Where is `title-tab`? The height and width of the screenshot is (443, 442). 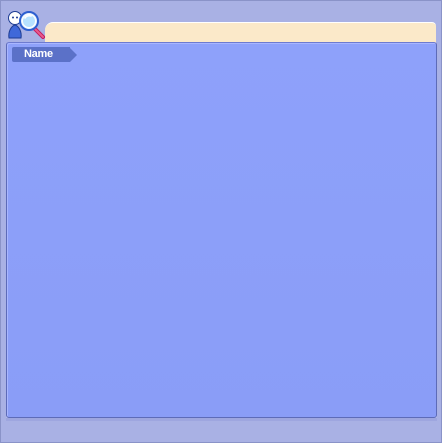 title-tab is located at coordinates (240, 32).